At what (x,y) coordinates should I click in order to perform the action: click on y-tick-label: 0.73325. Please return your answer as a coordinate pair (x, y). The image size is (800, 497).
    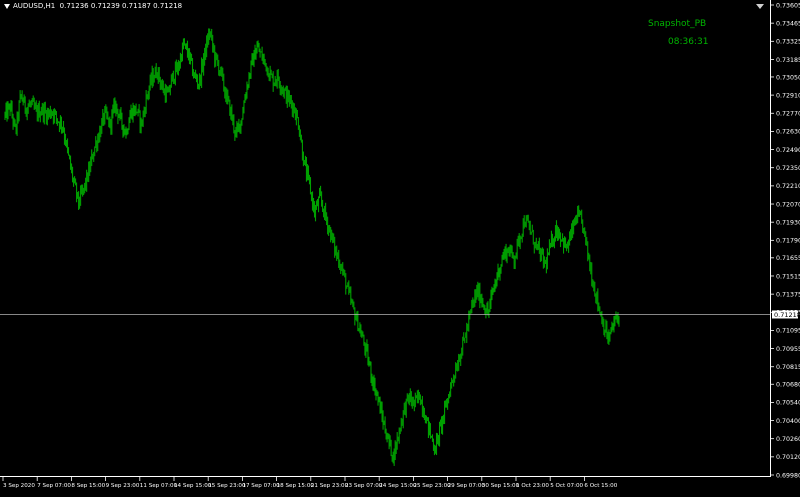
    Looking at the image, I should click on (788, 42).